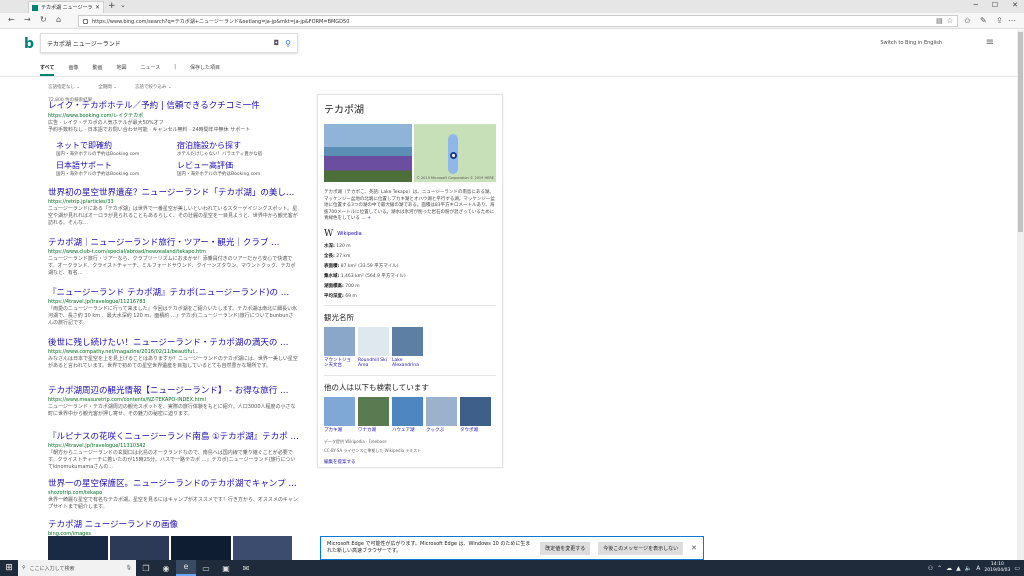 Image resolution: width=1024 pixels, height=576 pixels. I want to click on close-notification-icon: ✕, so click(694, 548).